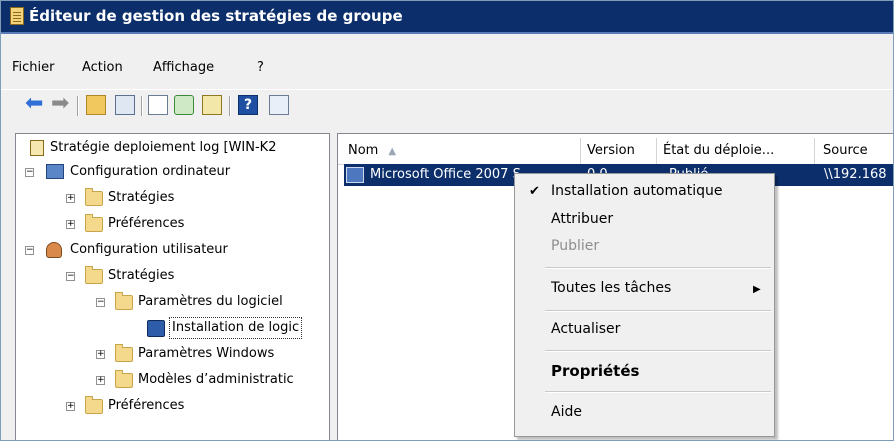 The height and width of the screenshot is (441, 894). Describe the element at coordinates (363, 150) in the screenshot. I see `column-header-label: Nom` at that location.